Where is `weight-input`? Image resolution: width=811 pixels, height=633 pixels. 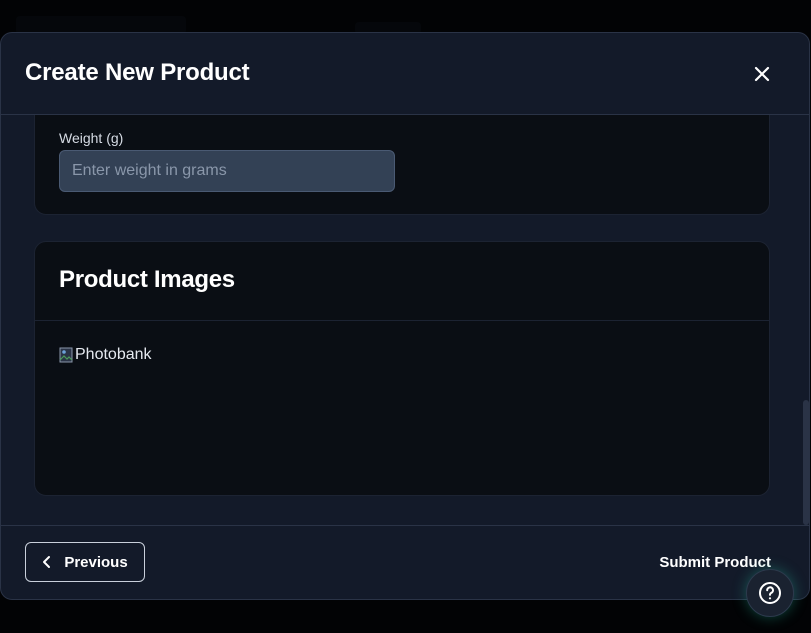 weight-input is located at coordinates (227, 171).